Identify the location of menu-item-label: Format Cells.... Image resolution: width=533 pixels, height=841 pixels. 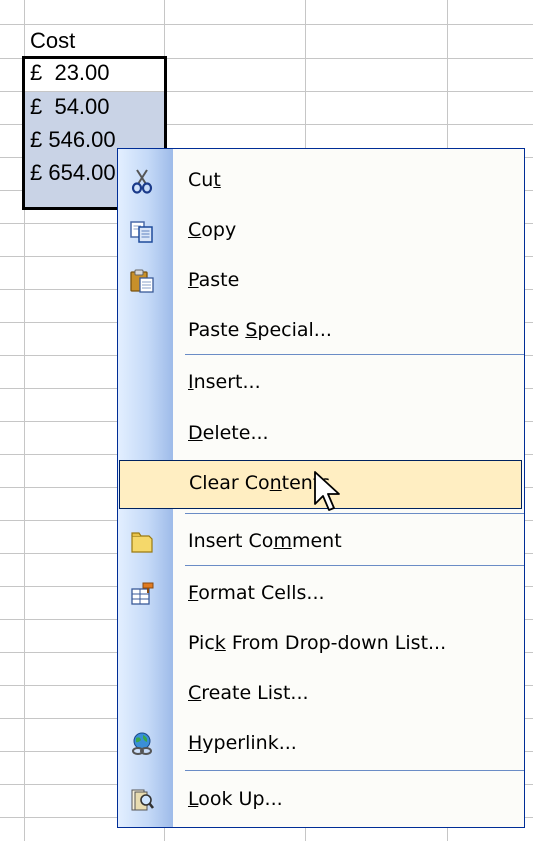
(256, 593).